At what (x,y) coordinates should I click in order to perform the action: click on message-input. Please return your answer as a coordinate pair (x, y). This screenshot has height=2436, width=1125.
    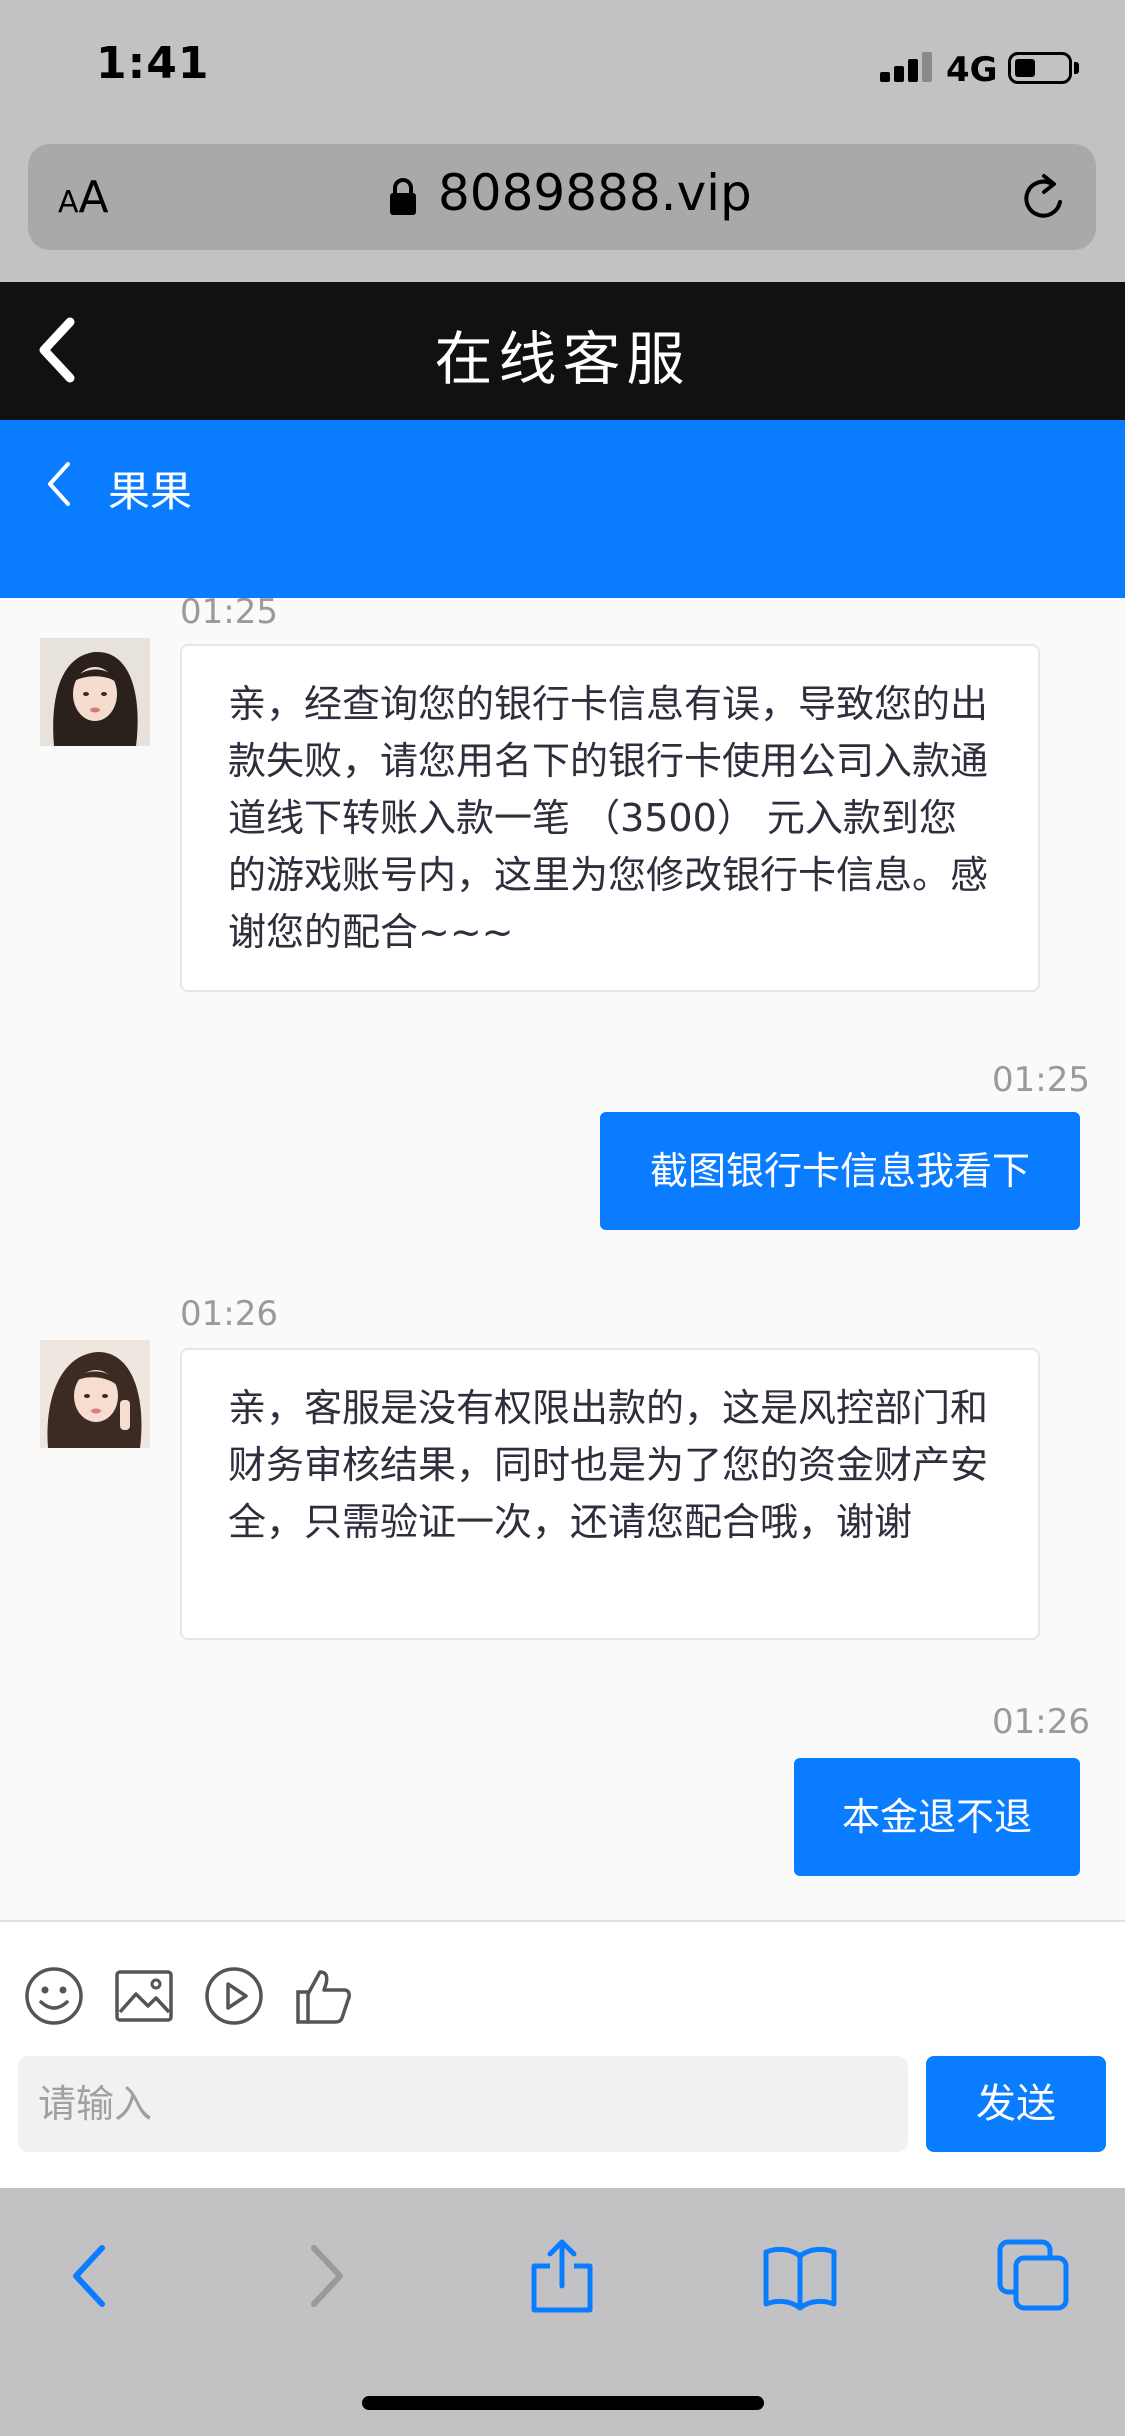
    Looking at the image, I should click on (463, 2104).